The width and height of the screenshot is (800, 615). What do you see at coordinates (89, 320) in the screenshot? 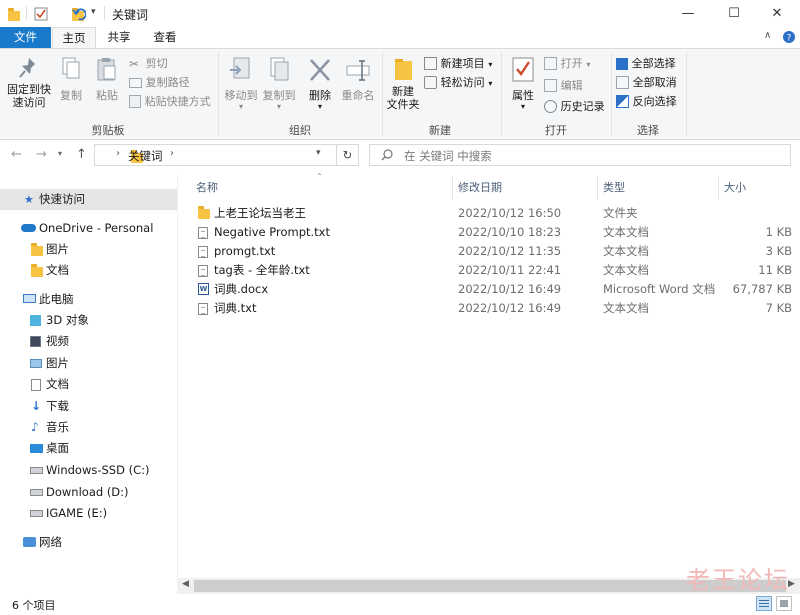
I see `nav-3d-objects: 3D 对象` at bounding box center [89, 320].